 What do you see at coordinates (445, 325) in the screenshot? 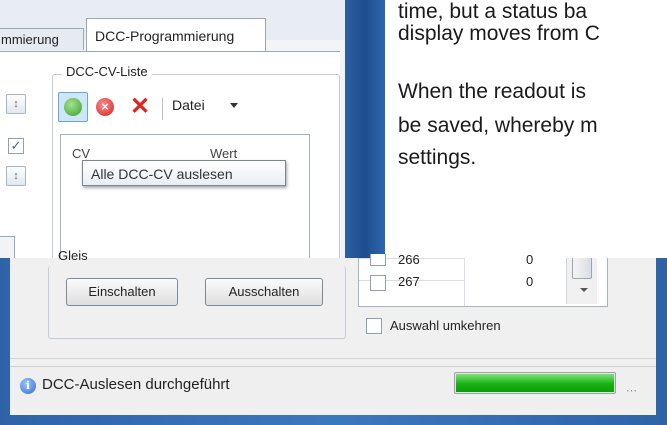
I see `invert-selection-label: Auswahl umkehren` at bounding box center [445, 325].